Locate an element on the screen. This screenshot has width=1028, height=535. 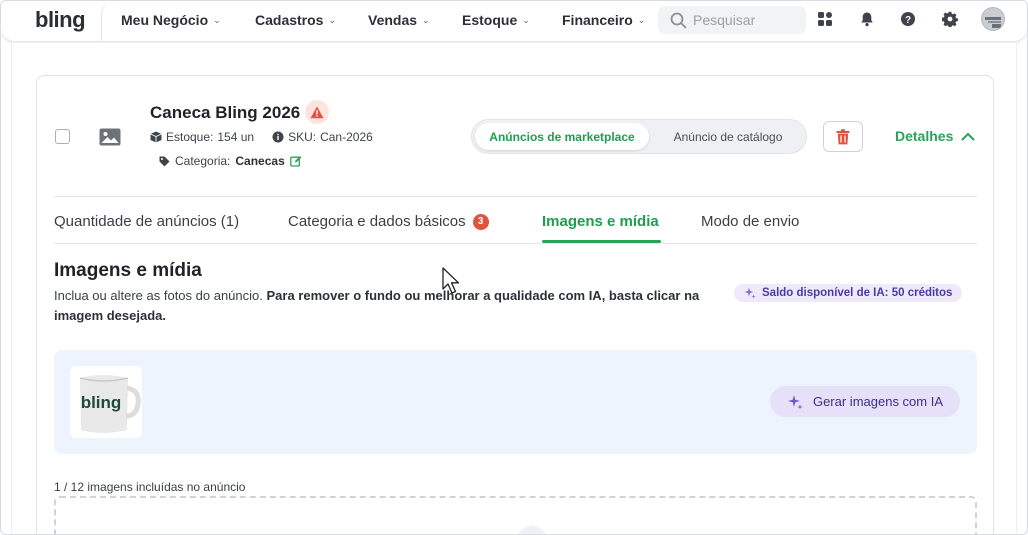
image-count: 1 / 12 imagens incluídas no anúncio is located at coordinates (150, 487).